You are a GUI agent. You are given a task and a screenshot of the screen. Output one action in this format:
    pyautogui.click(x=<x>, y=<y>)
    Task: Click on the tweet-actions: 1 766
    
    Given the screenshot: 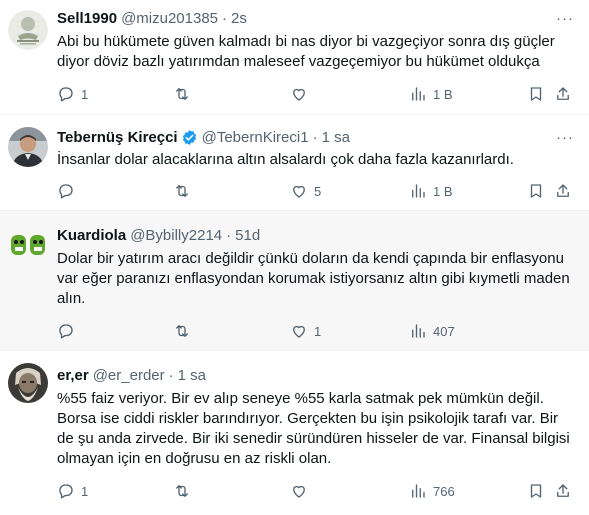 What is the action you would take?
    pyautogui.click(x=317, y=491)
    